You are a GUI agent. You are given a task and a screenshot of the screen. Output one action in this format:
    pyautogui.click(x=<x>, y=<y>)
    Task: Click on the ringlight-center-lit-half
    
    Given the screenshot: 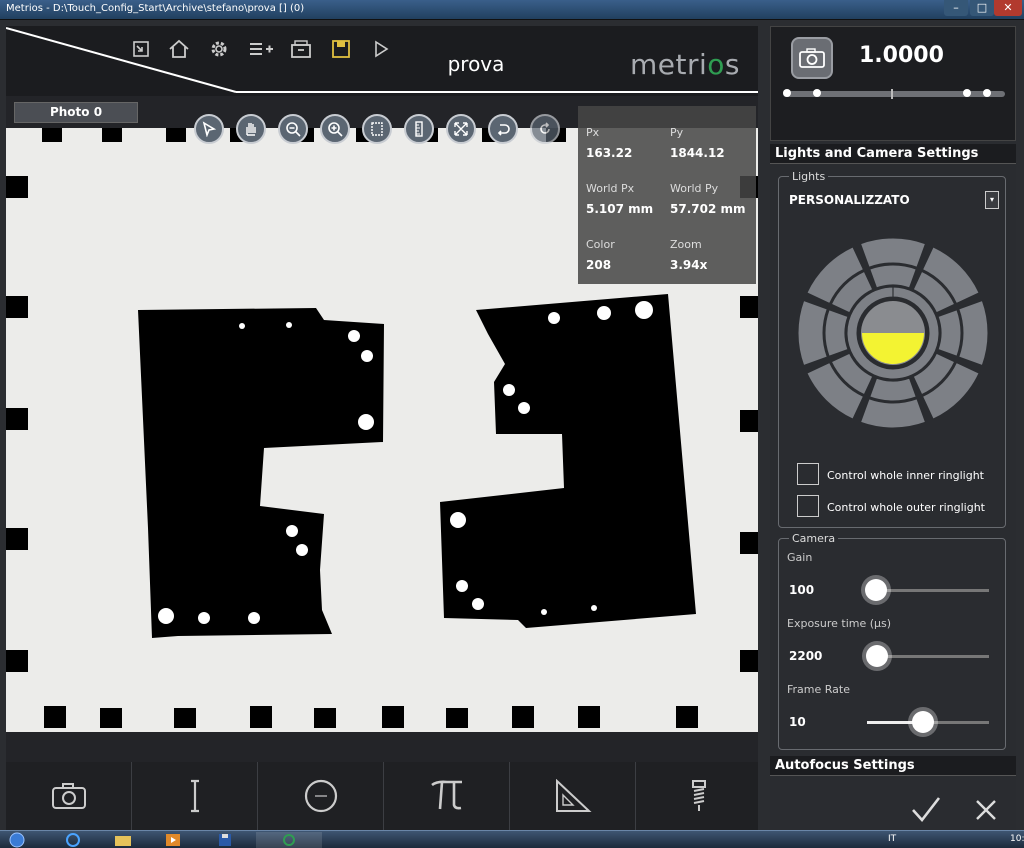 What is the action you would take?
    pyautogui.click(x=893, y=348)
    